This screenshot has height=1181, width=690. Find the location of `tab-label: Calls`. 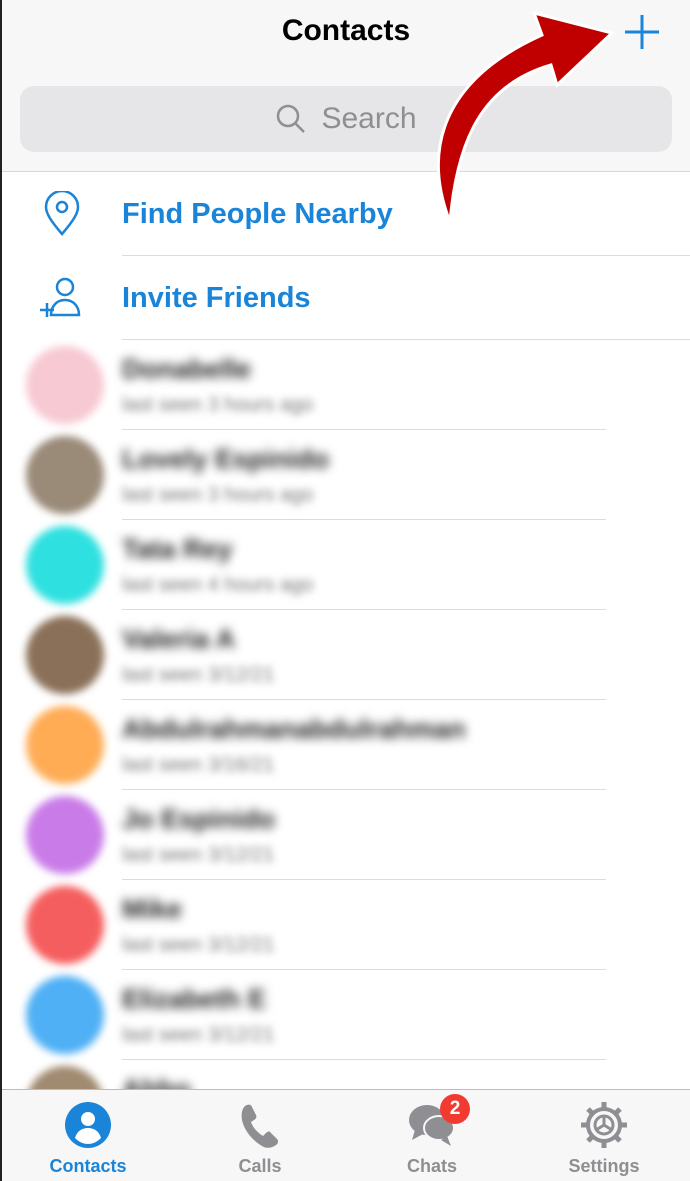

tab-label: Calls is located at coordinates (260, 1166).